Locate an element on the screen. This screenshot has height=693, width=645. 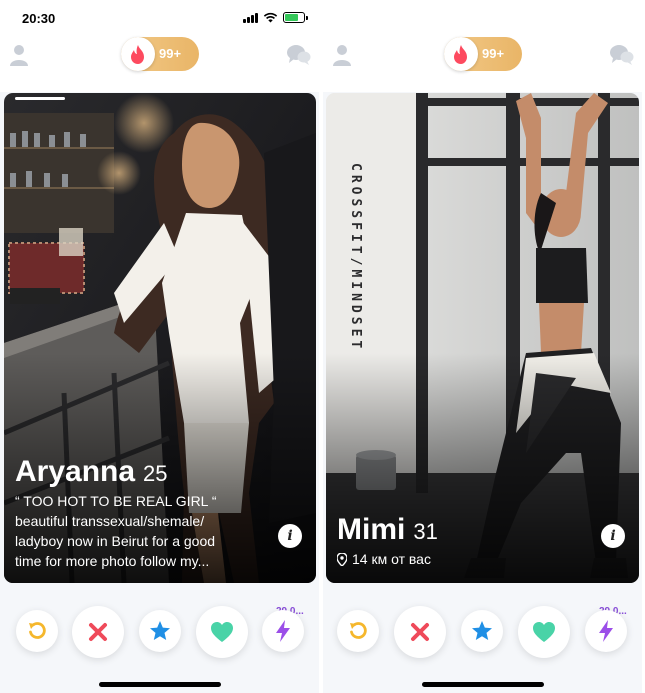
photo-progress-indicator is located at coordinates (40, 98).